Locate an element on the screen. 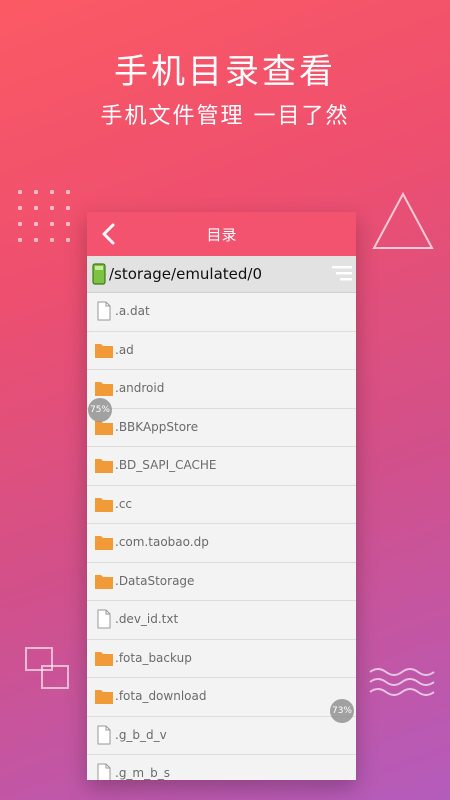 The height and width of the screenshot is (800, 450). file-list-item: .DataStorage is located at coordinates (221, 581).